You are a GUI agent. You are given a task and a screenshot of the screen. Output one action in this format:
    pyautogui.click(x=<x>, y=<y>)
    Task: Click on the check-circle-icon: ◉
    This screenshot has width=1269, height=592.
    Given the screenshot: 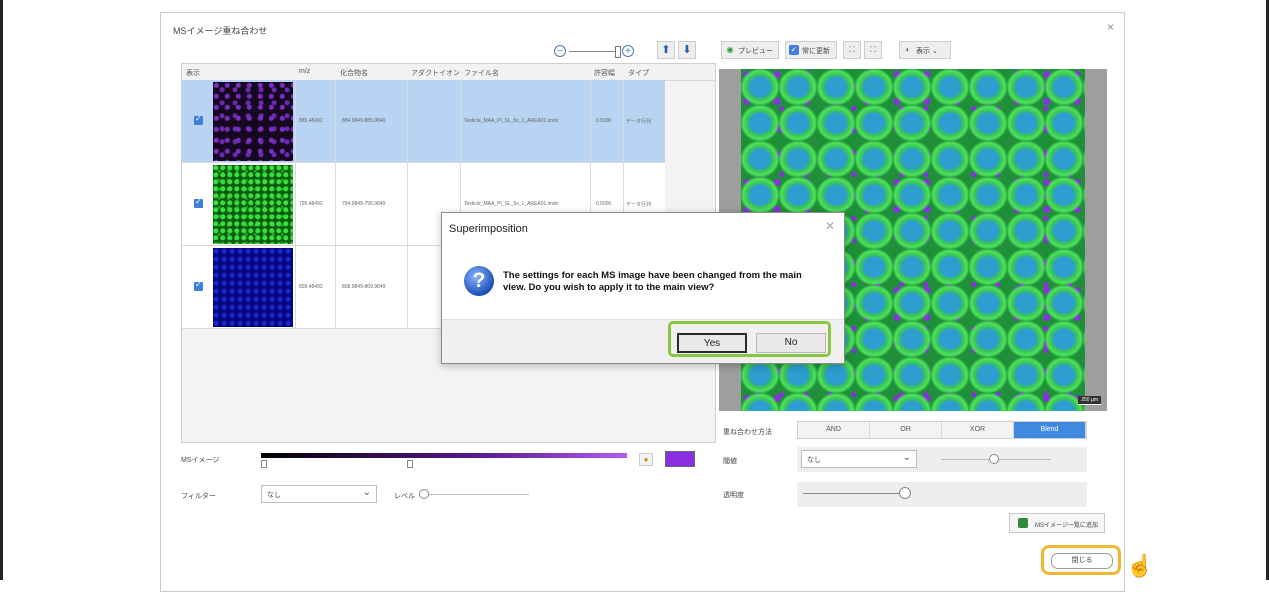 What is the action you would take?
    pyautogui.click(x=730, y=49)
    